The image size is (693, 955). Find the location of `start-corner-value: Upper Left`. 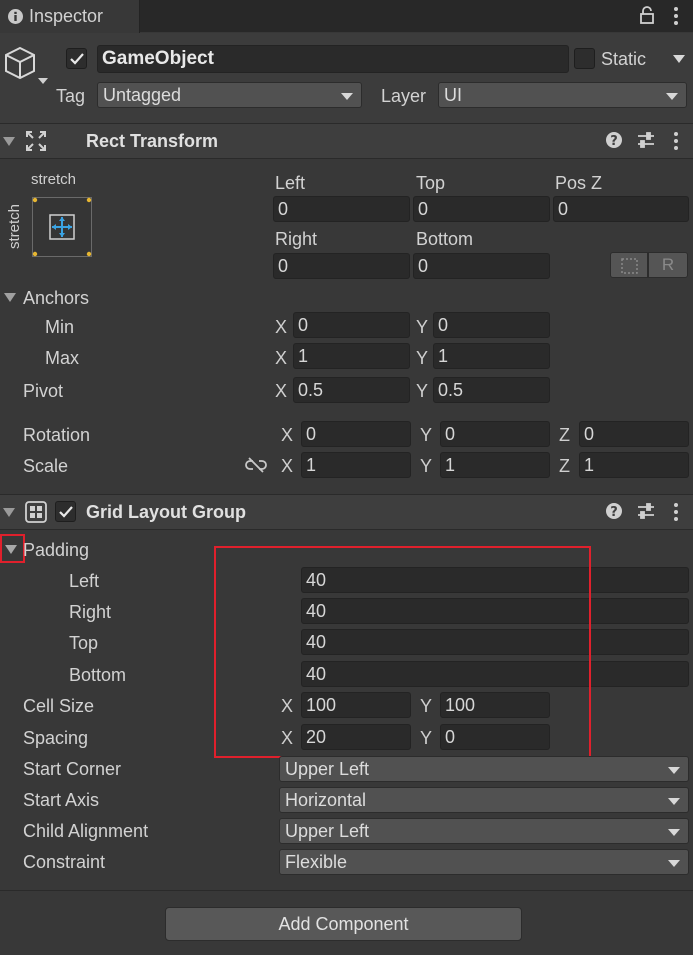

start-corner-value: Upper Left is located at coordinates (327, 769).